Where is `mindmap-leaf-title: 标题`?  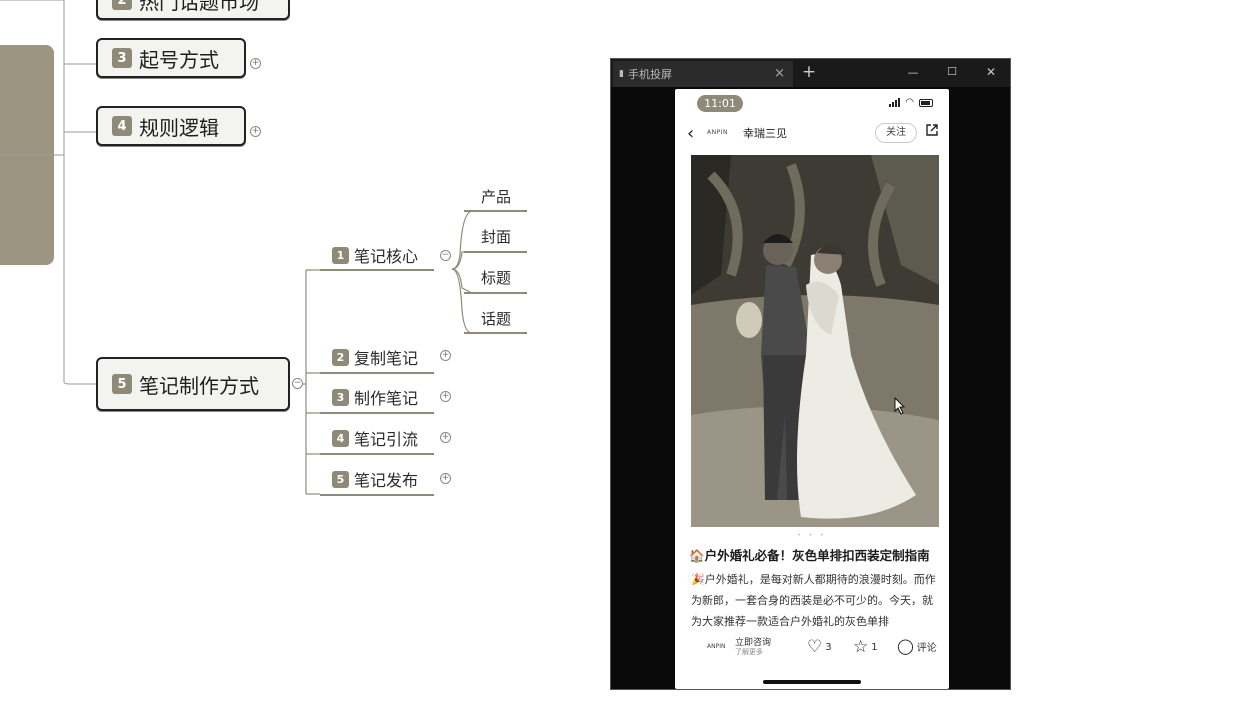 mindmap-leaf-title: 标题 is located at coordinates (496, 277).